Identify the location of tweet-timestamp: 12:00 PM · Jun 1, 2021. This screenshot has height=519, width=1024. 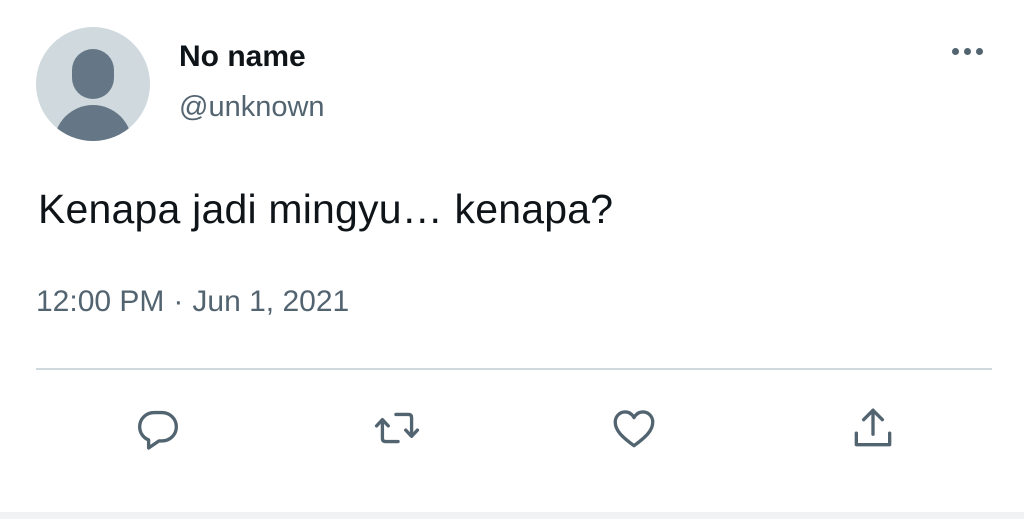
(192, 302).